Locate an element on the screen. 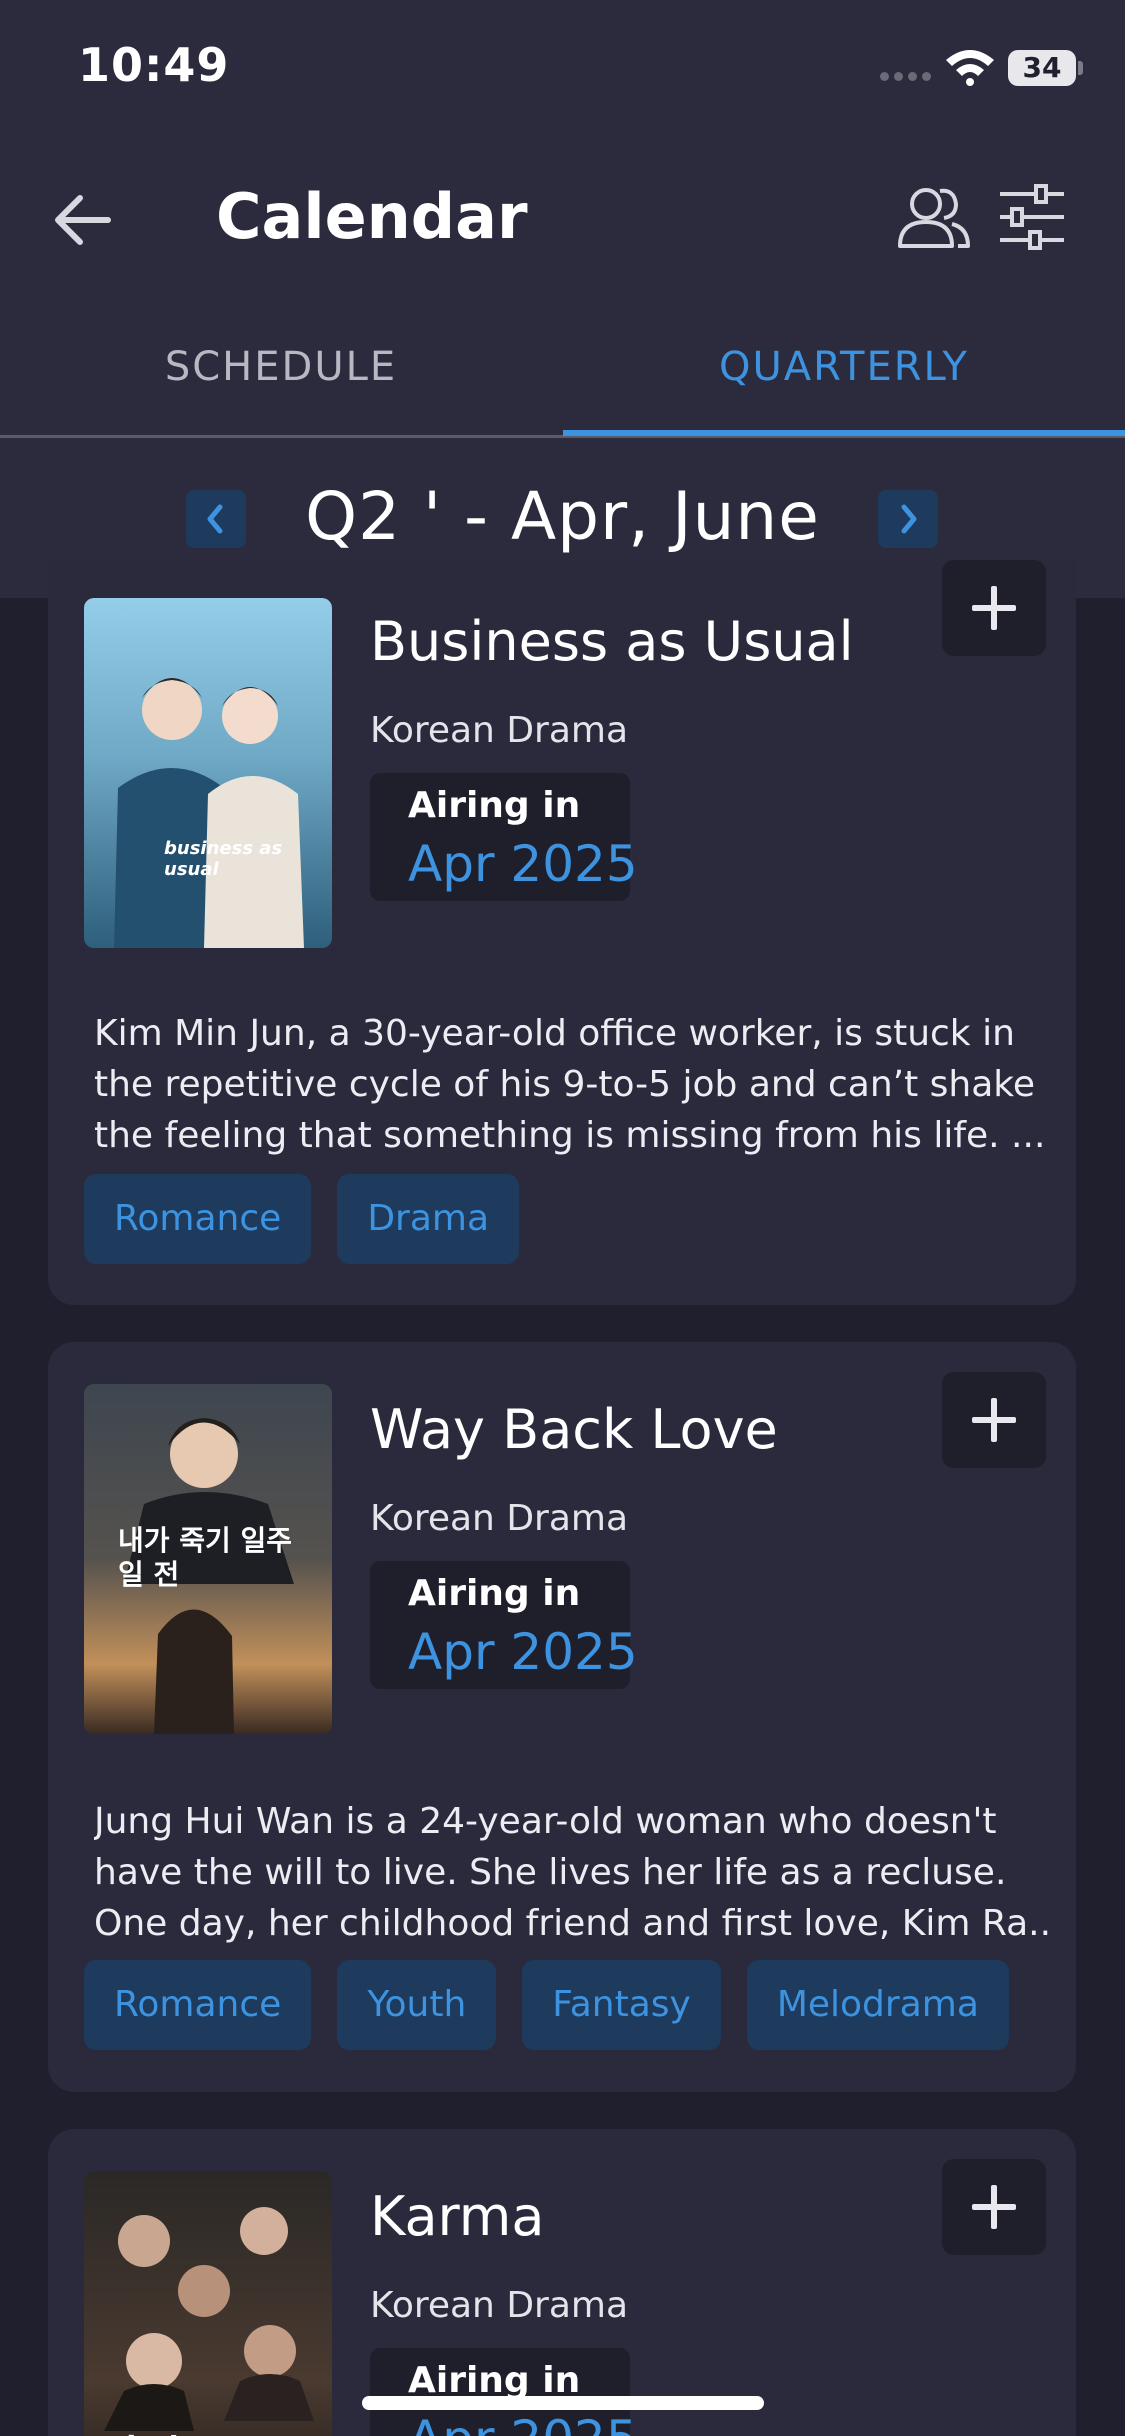  previous-quarter-button is located at coordinates (216, 519).